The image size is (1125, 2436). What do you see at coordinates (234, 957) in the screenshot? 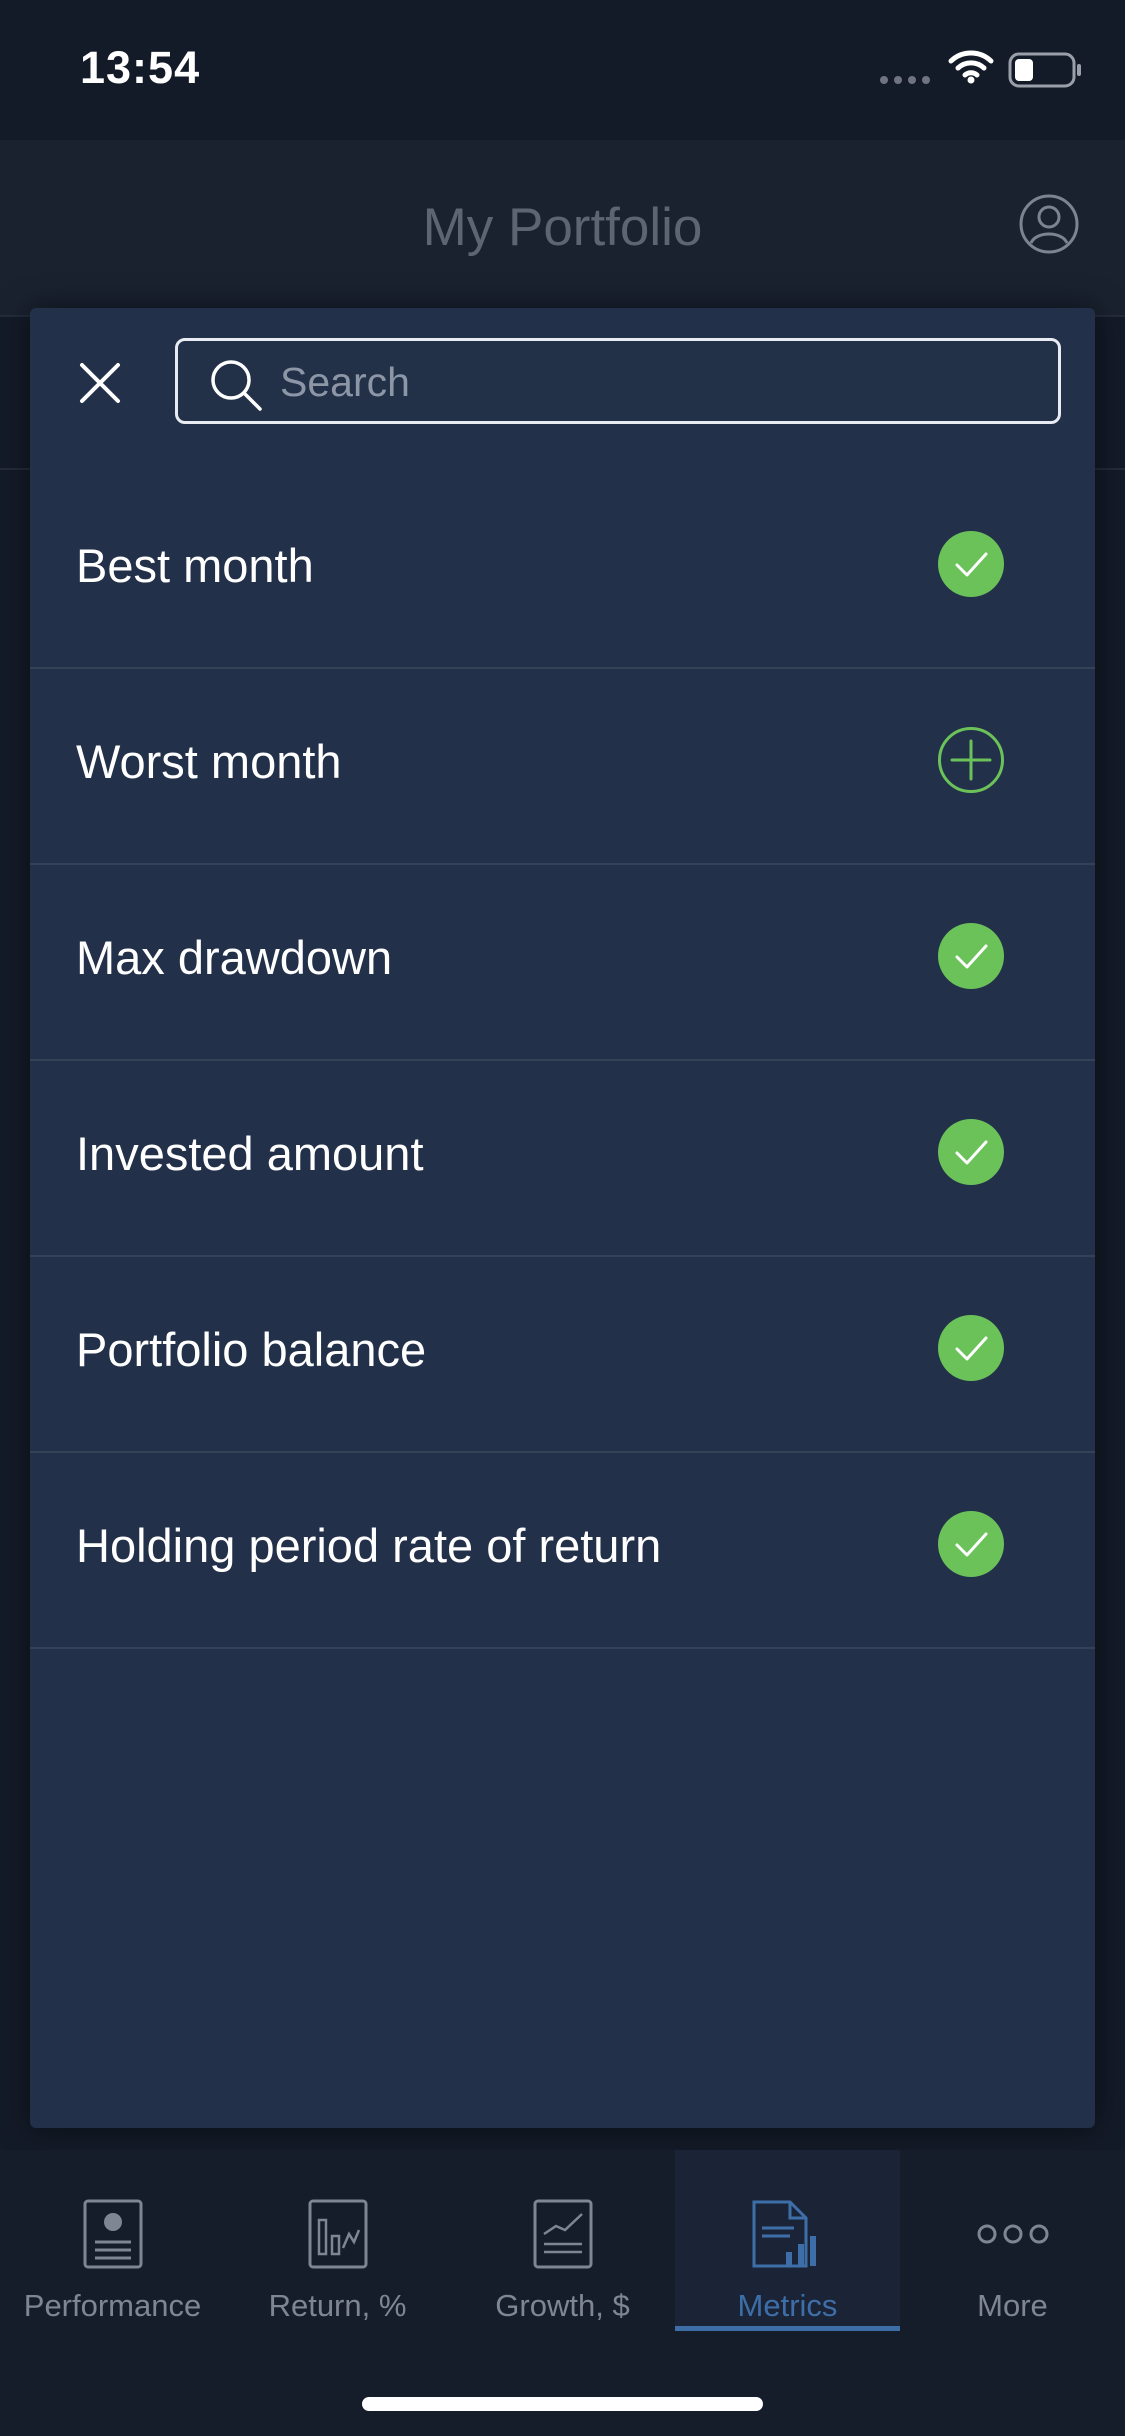
I see `list-item-label: Max drawdown` at bounding box center [234, 957].